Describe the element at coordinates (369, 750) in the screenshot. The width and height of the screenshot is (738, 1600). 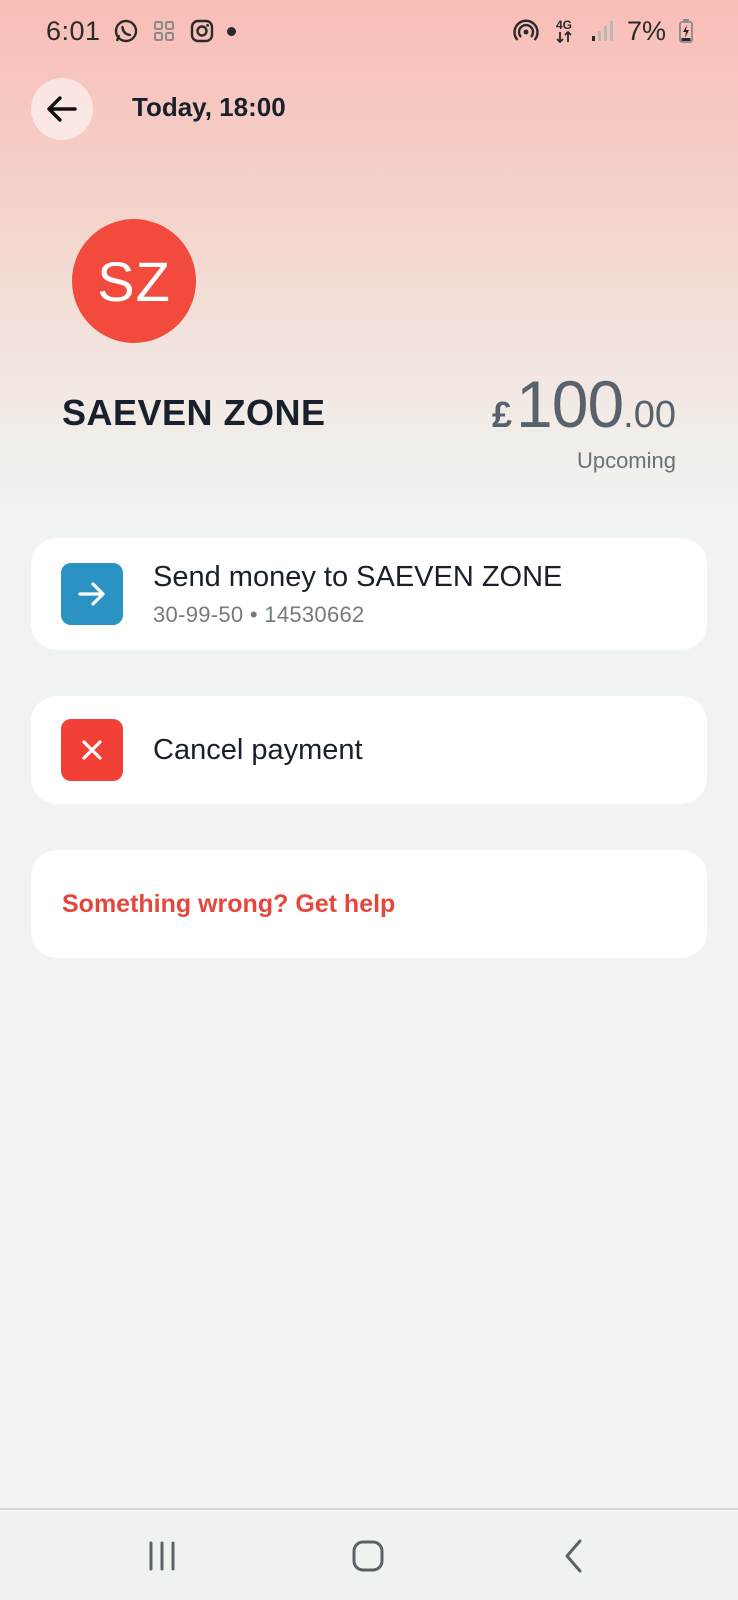
I see `cancel-payment-card: Cancel payment` at that location.